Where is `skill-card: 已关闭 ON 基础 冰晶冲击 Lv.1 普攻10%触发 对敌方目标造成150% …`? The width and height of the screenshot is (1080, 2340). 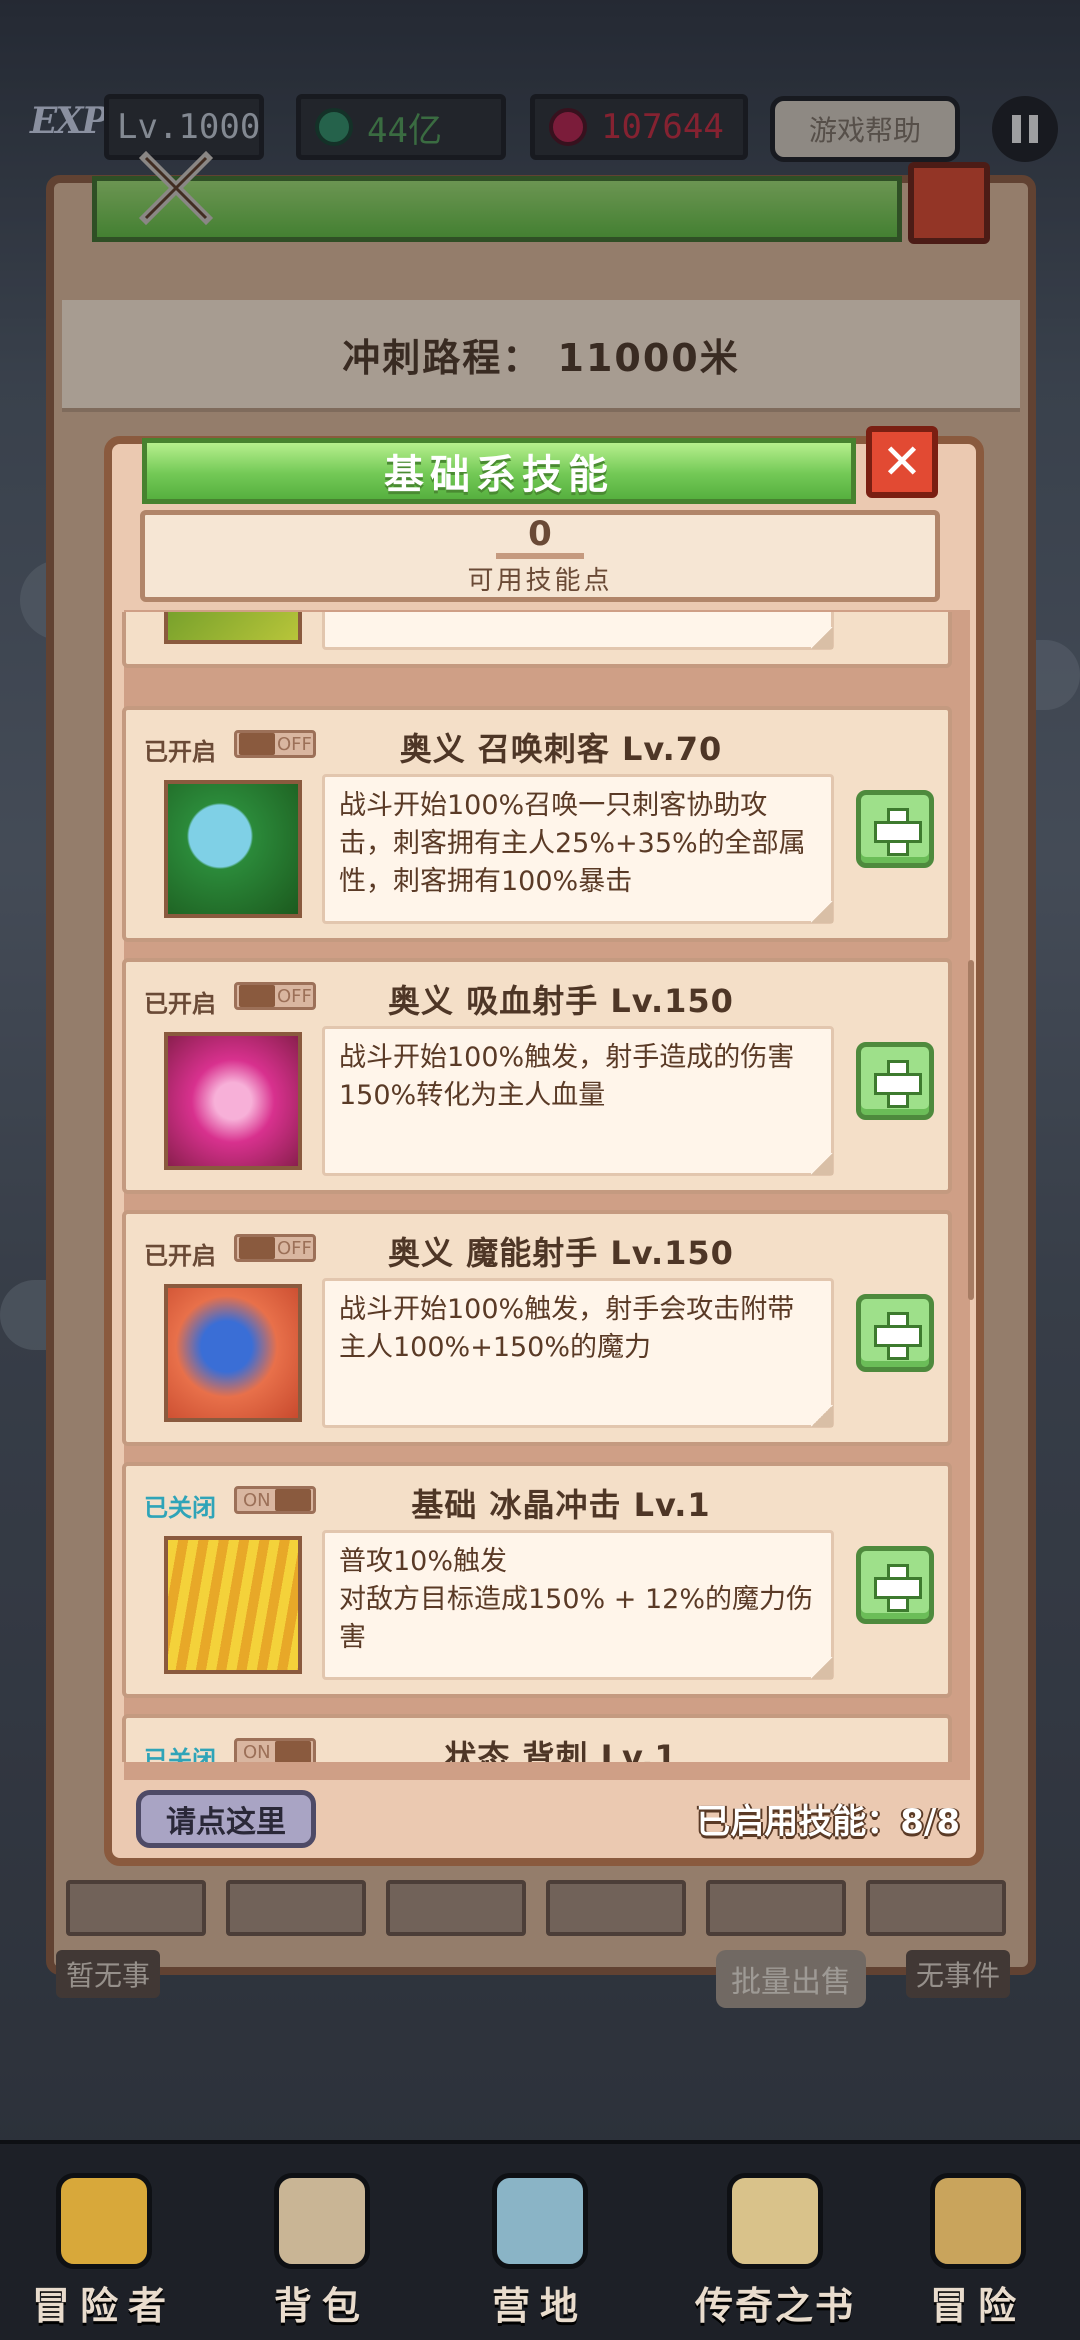 skill-card: 已关闭 ON 基础 冰晶冲击 Lv.1 普攻10%触发 对敌方目标造成150% … is located at coordinates (537, 1580).